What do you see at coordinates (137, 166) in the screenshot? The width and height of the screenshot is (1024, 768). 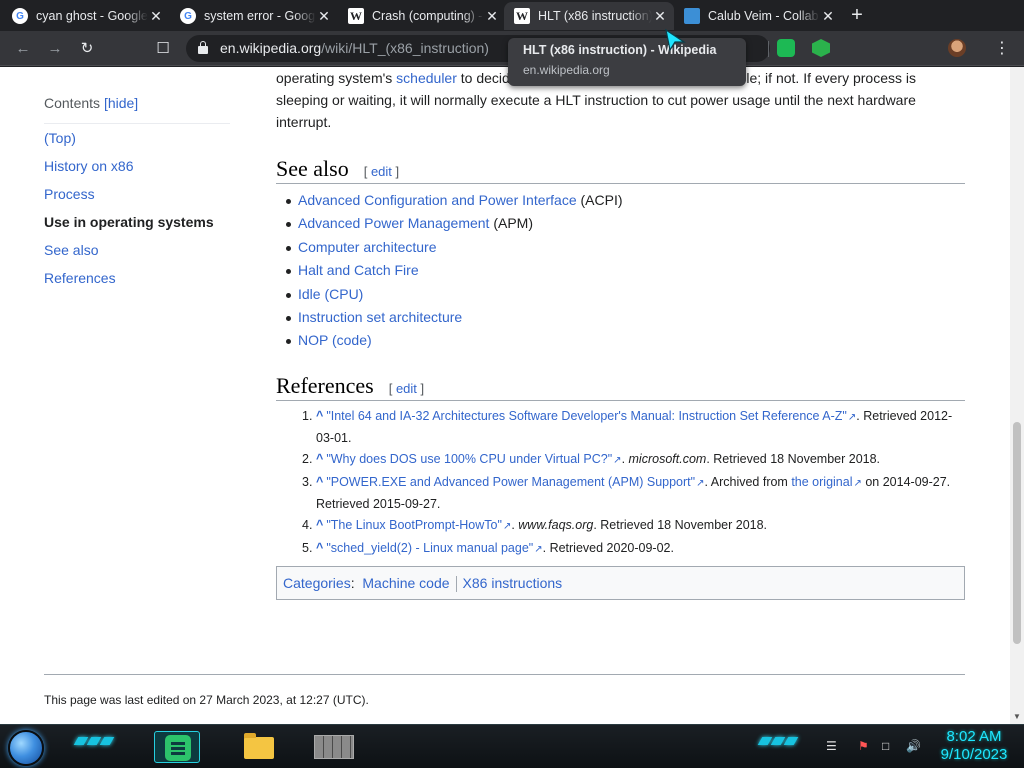 I see `toc-item-history: History on x86` at bounding box center [137, 166].